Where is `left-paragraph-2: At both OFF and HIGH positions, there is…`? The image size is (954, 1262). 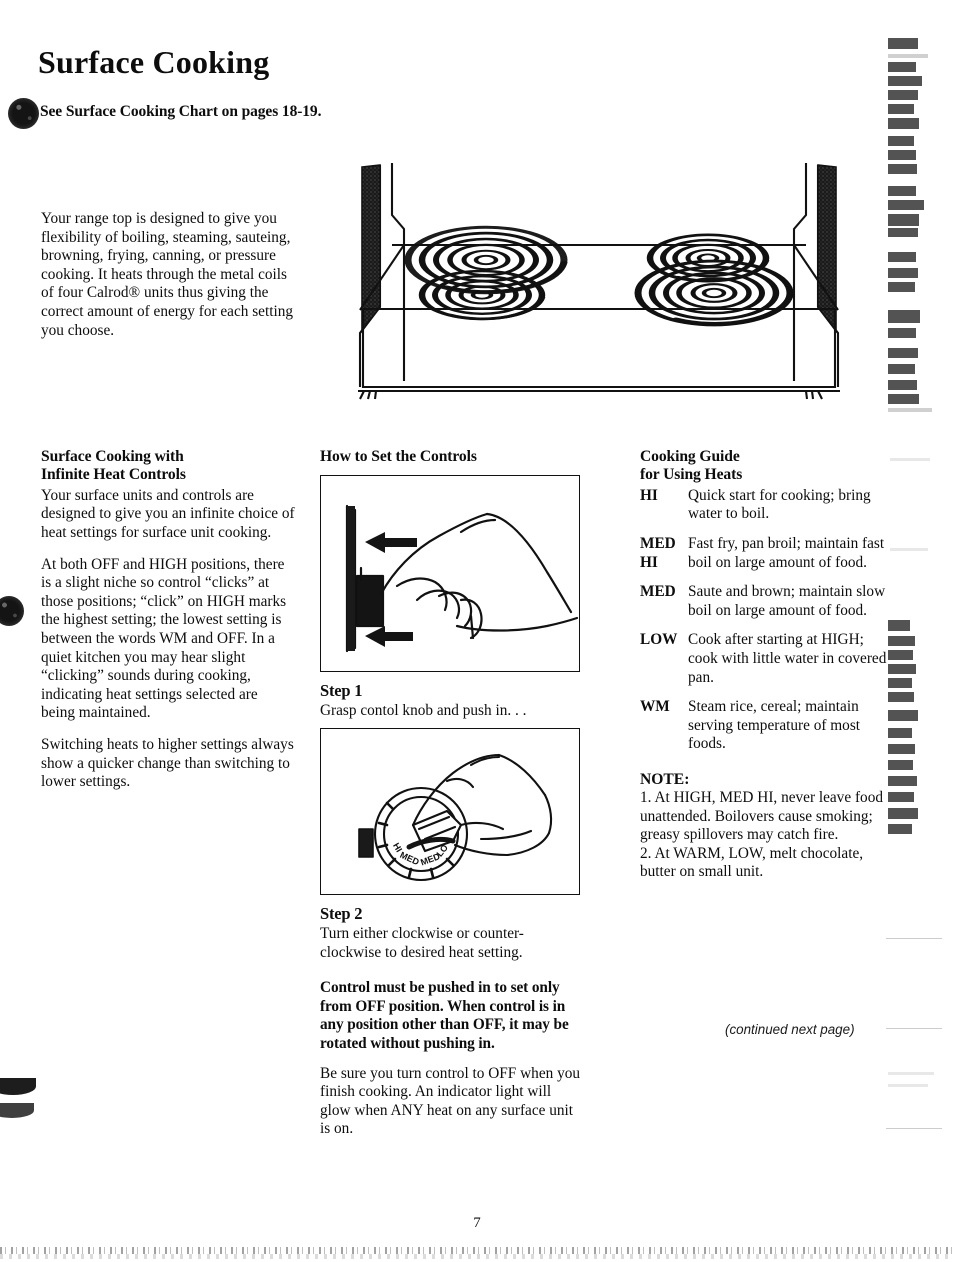
left-paragraph-2: At both OFF and HIGH positions, there is… is located at coordinates (164, 638).